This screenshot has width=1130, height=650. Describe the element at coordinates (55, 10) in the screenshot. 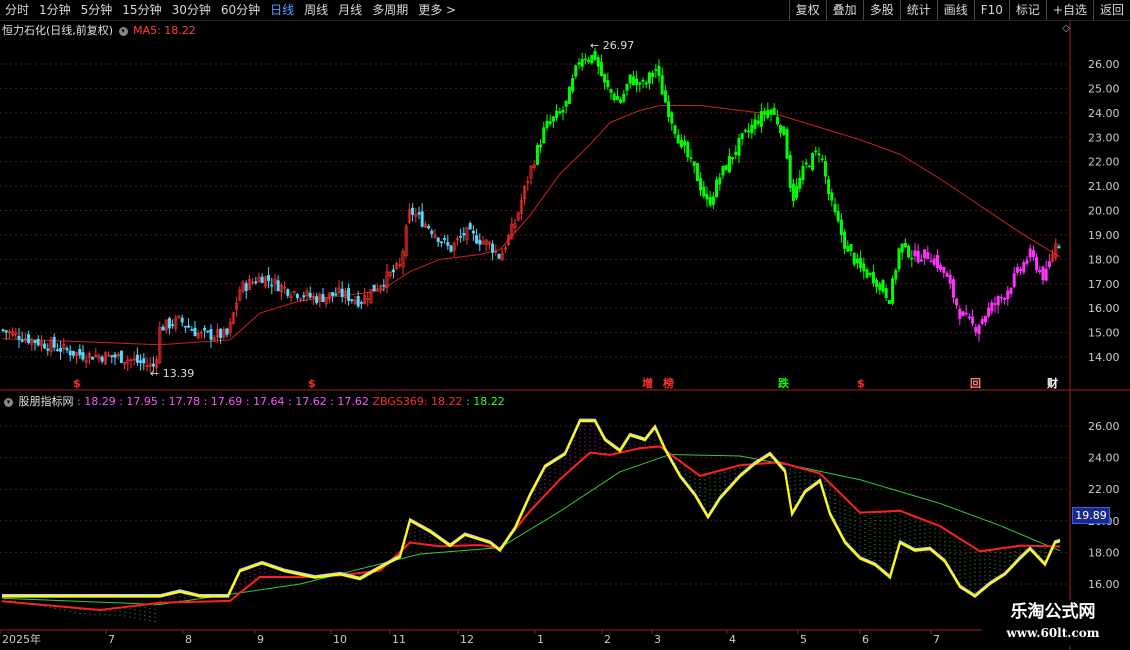

I see `period-tab: 1分钟` at that location.